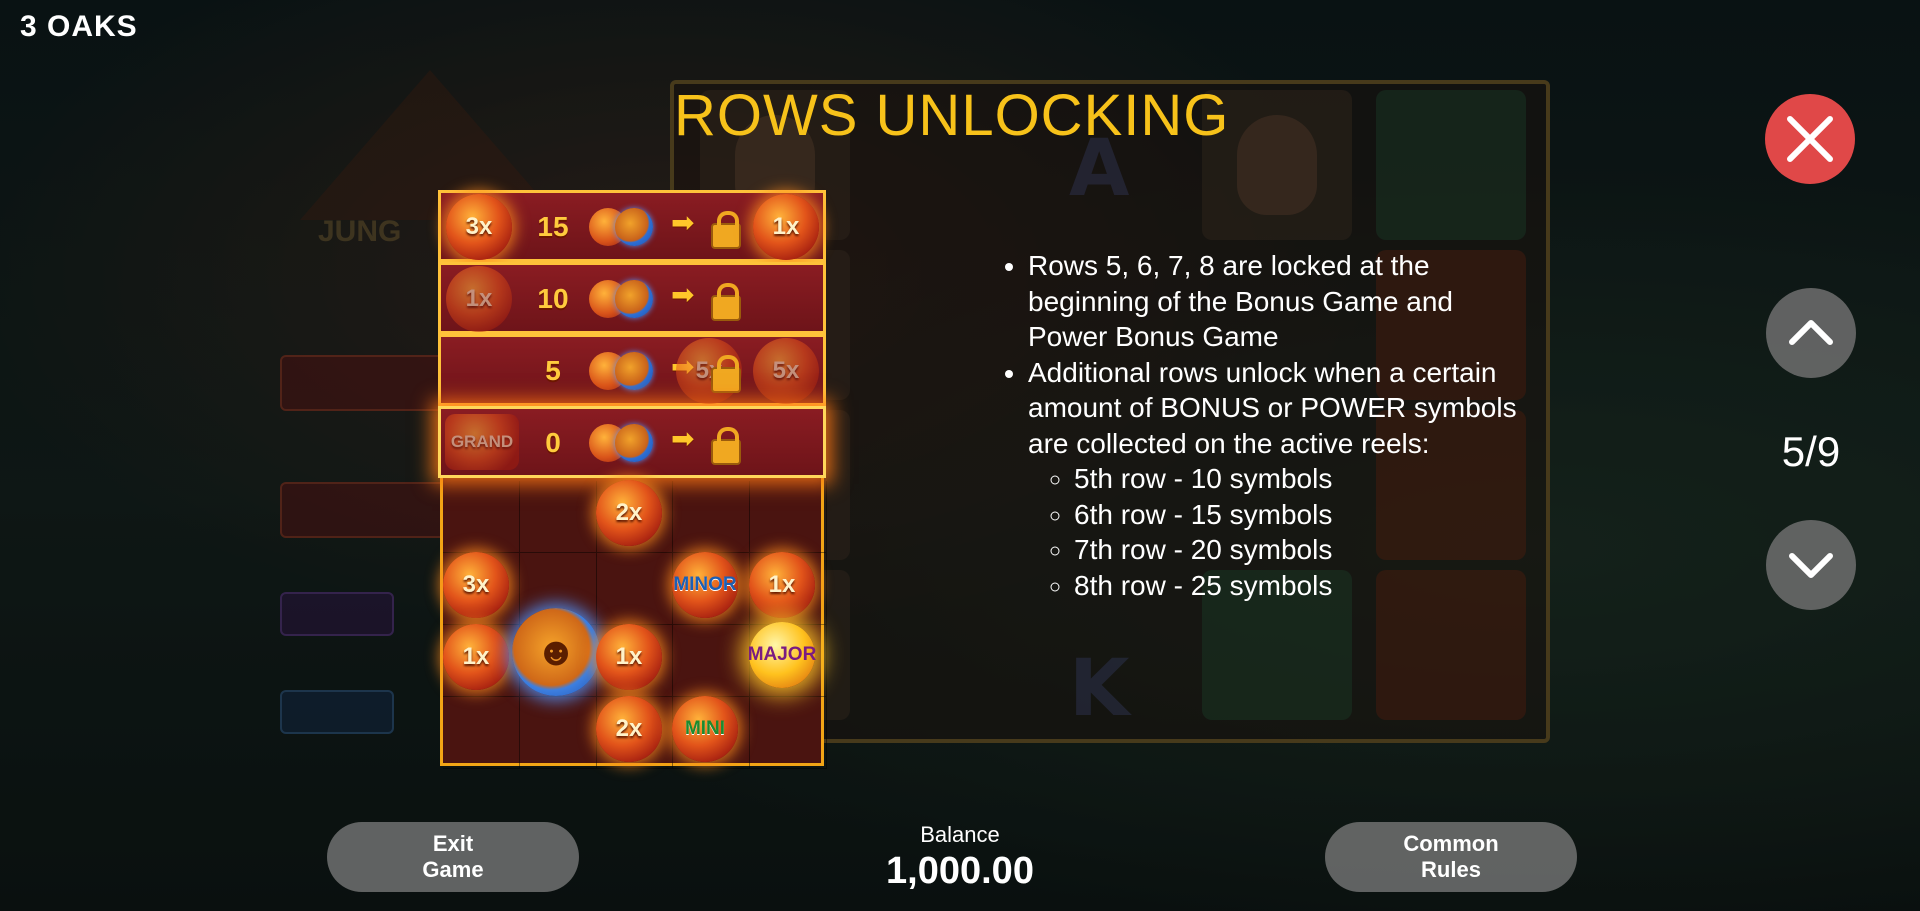 This screenshot has height=911, width=1920. I want to click on rule-sub-item: 7th row - 20 symbols, so click(1302, 550).